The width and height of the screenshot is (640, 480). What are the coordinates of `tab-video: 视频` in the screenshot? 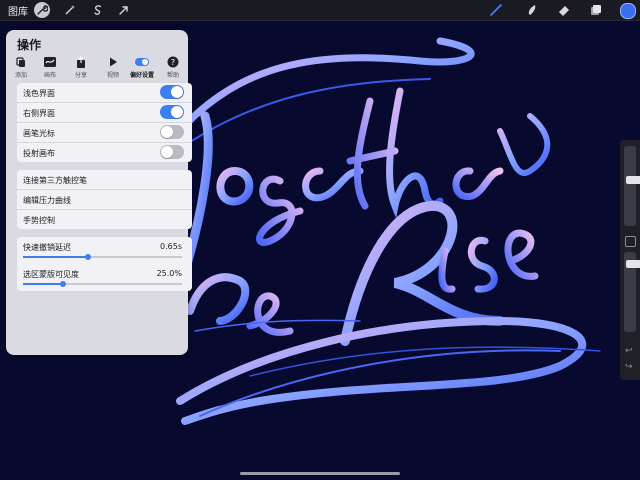 It's located at (113, 67).